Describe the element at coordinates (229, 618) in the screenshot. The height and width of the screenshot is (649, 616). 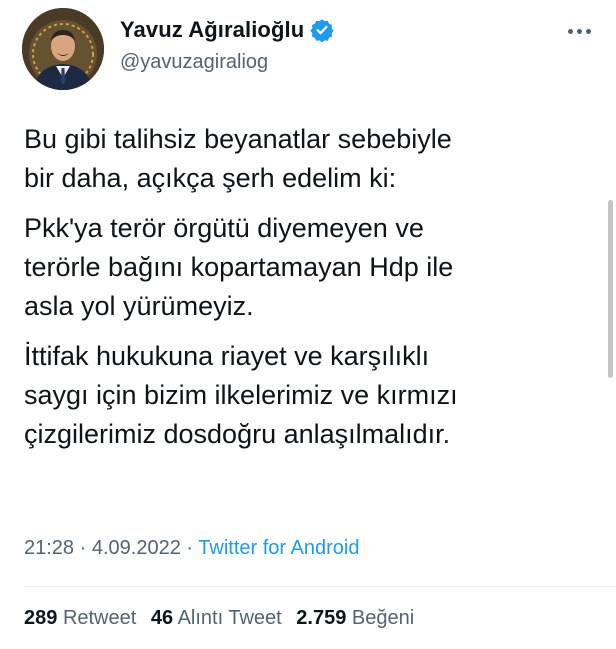
I see `quotes-label: Alıntı Tweet` at that location.